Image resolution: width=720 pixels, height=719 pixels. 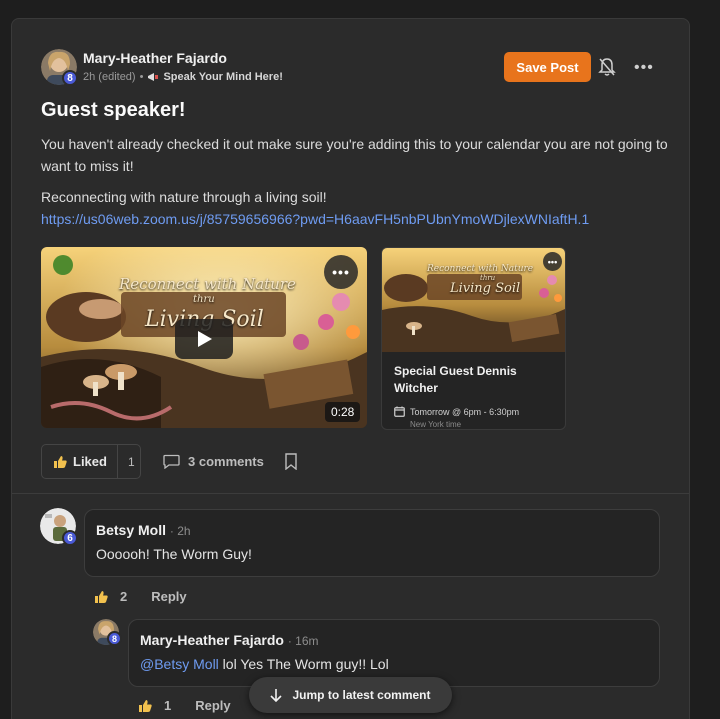 What do you see at coordinates (485, 288) in the screenshot?
I see `event-thumb-title-line3: Living Soil` at bounding box center [485, 288].